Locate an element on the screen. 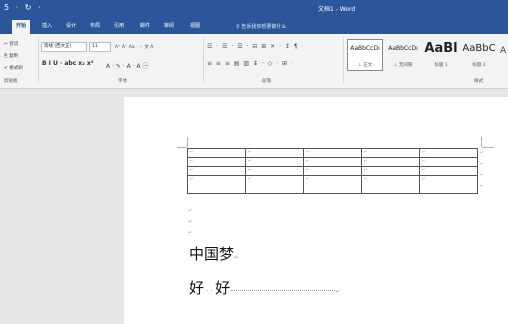 This screenshot has width=508, height=324. line-text-right: 好 is located at coordinates (223, 288).